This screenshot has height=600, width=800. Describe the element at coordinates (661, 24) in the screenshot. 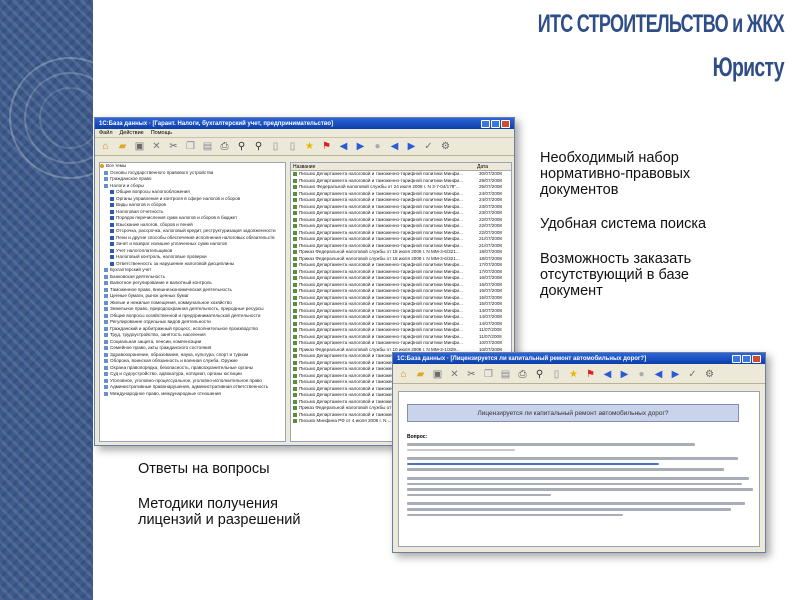

I see `page-title: ИТС СТРОИТЕЛЬСТВО и ЖКХ` at that location.